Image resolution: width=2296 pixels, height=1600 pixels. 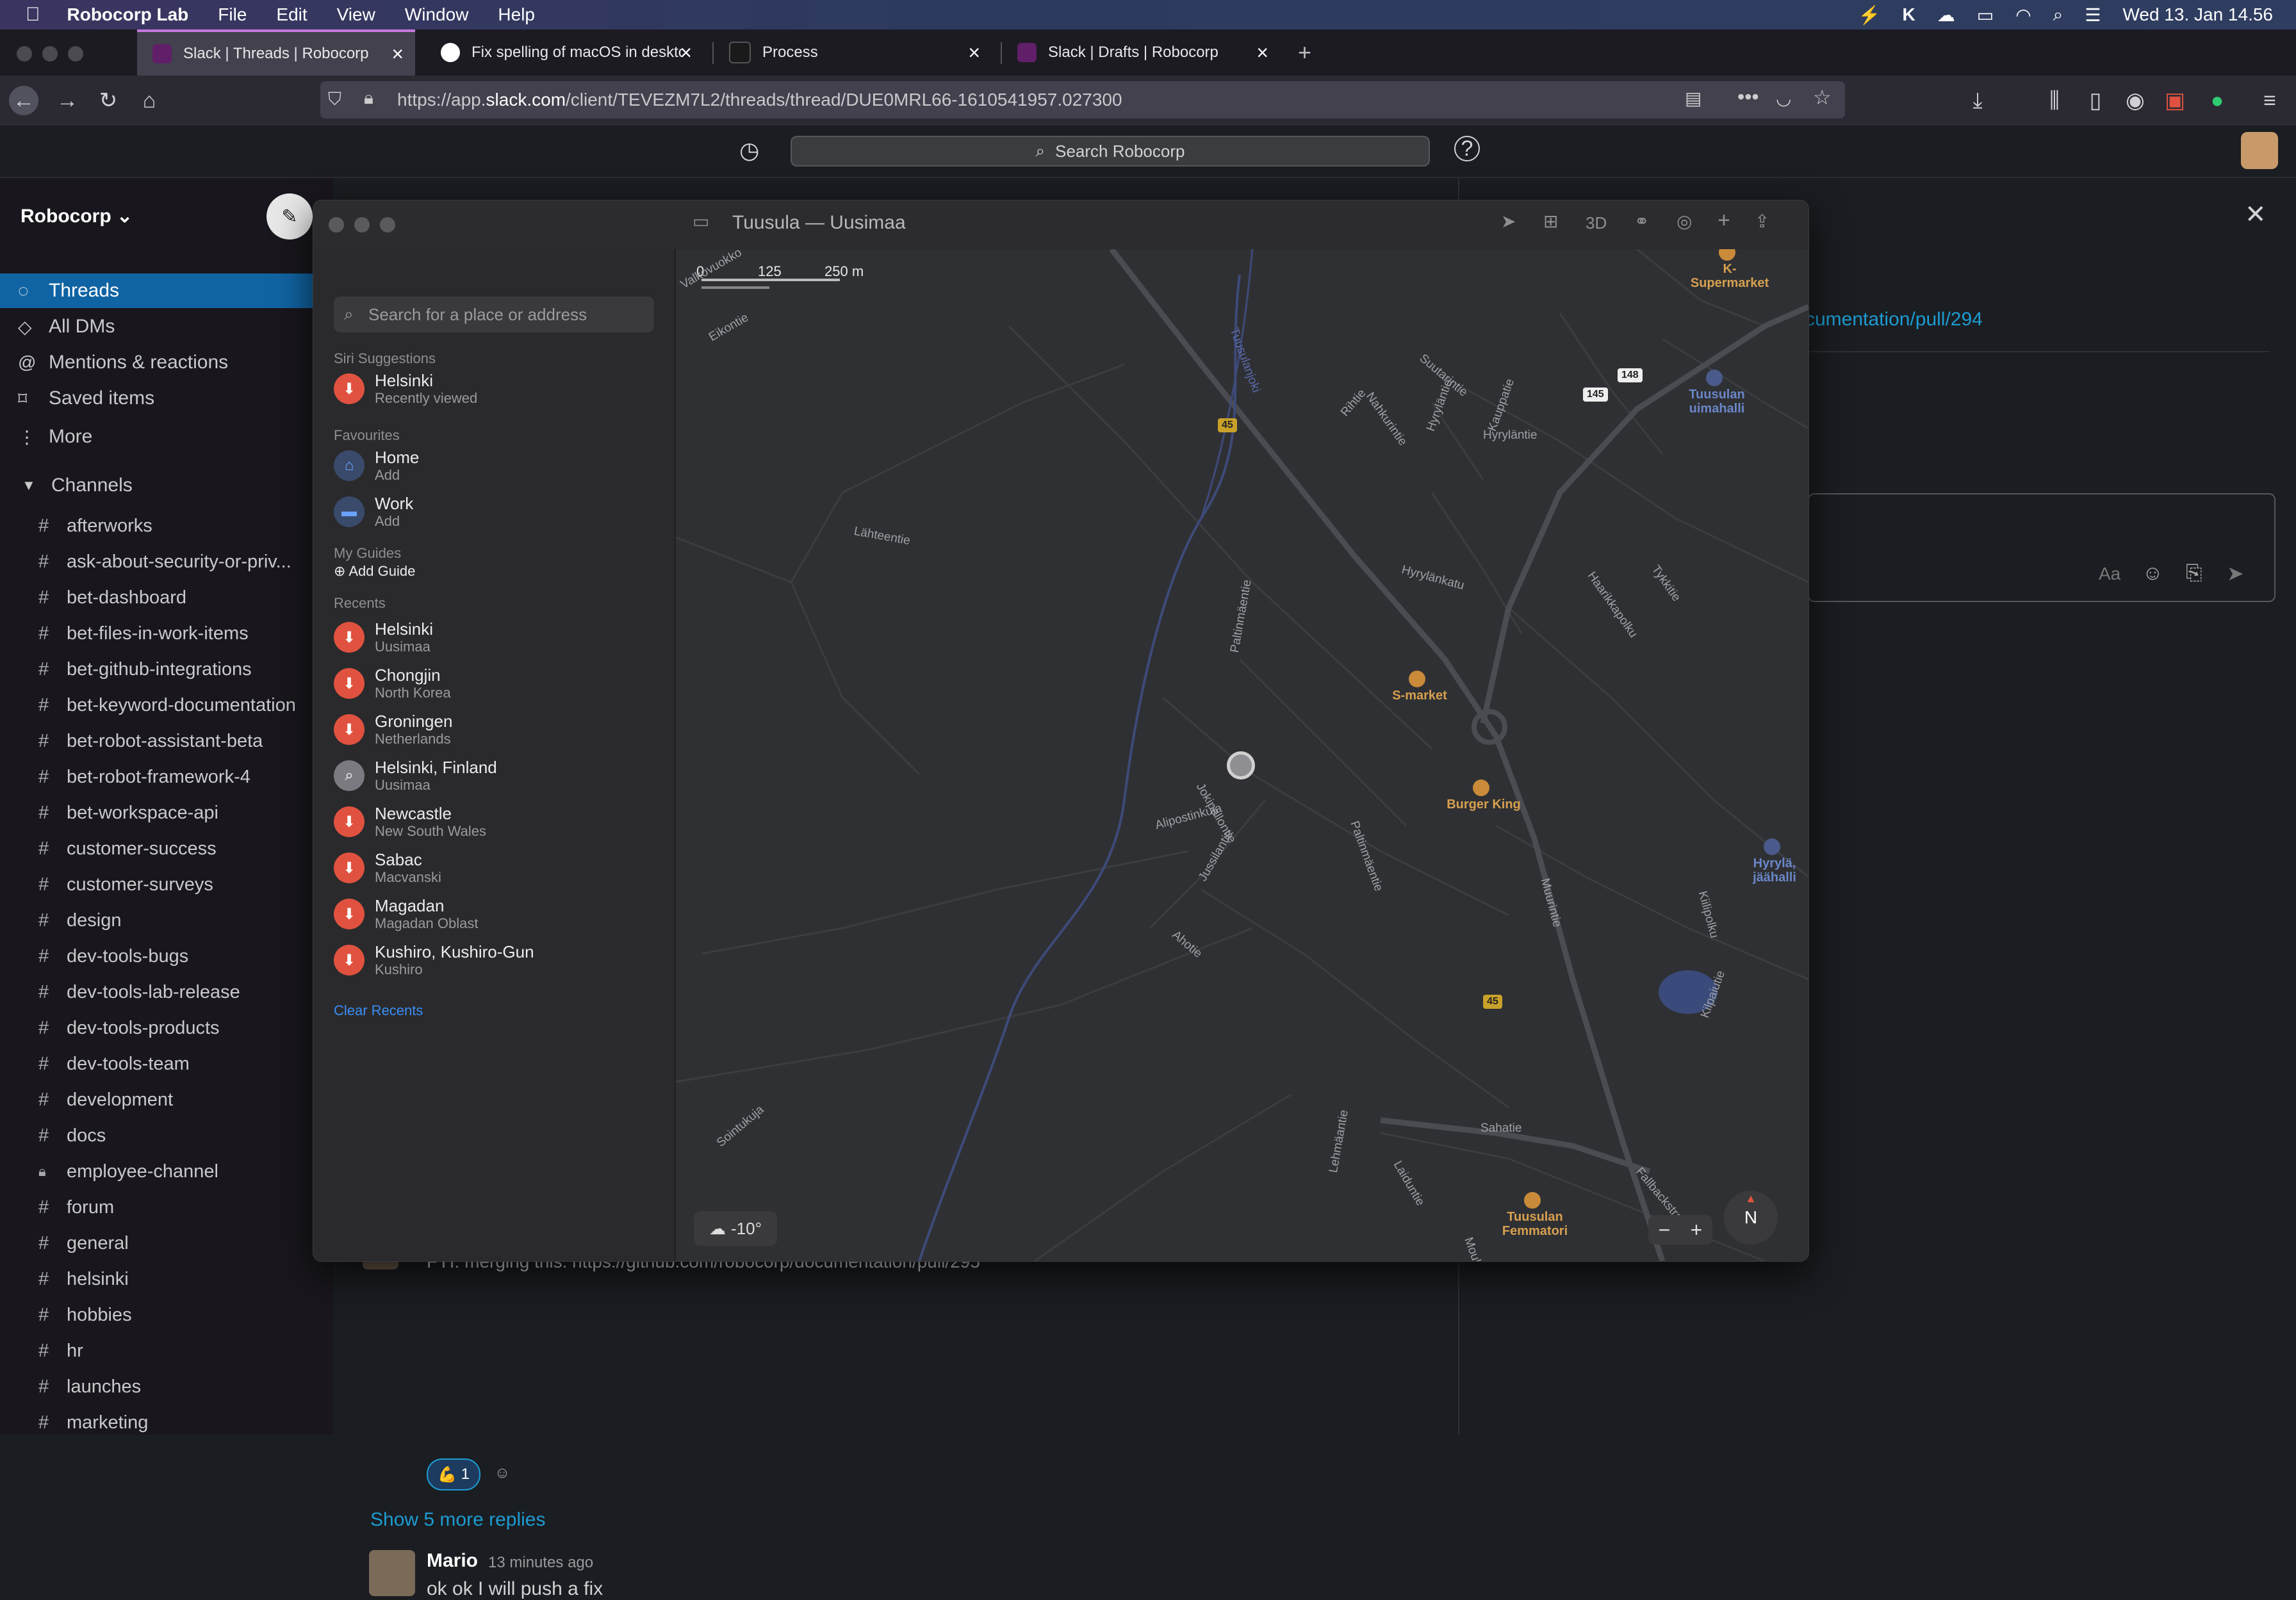 I want to click on channel-item: # hr, so click(x=167, y=1351).